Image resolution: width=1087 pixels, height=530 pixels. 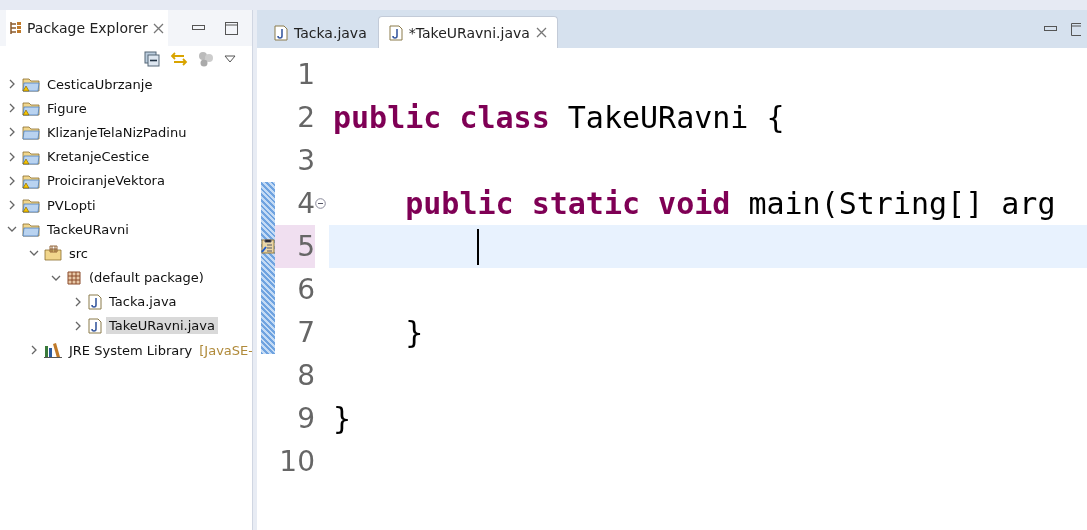 What do you see at coordinates (131, 350) in the screenshot?
I see `tree-item: JRE System Library` at bounding box center [131, 350].